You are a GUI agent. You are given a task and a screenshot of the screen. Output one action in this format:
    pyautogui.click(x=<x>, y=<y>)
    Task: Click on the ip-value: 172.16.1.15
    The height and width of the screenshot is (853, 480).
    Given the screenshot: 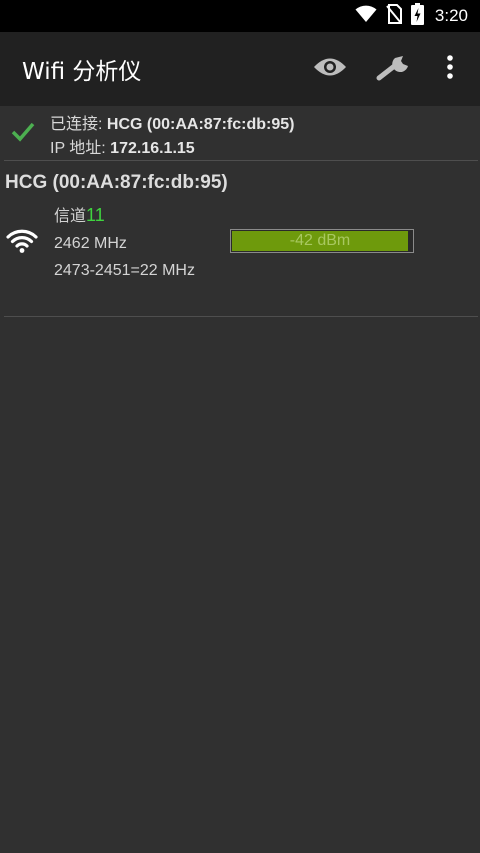 What is the action you would take?
    pyautogui.click(x=152, y=148)
    